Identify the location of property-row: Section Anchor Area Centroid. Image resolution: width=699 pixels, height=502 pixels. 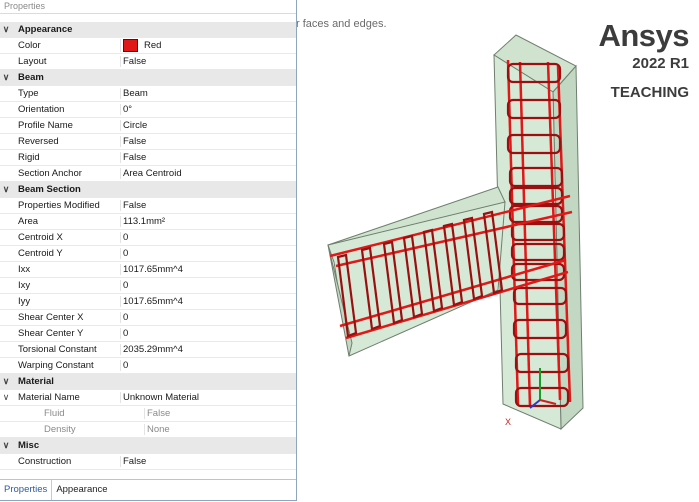
(148, 174).